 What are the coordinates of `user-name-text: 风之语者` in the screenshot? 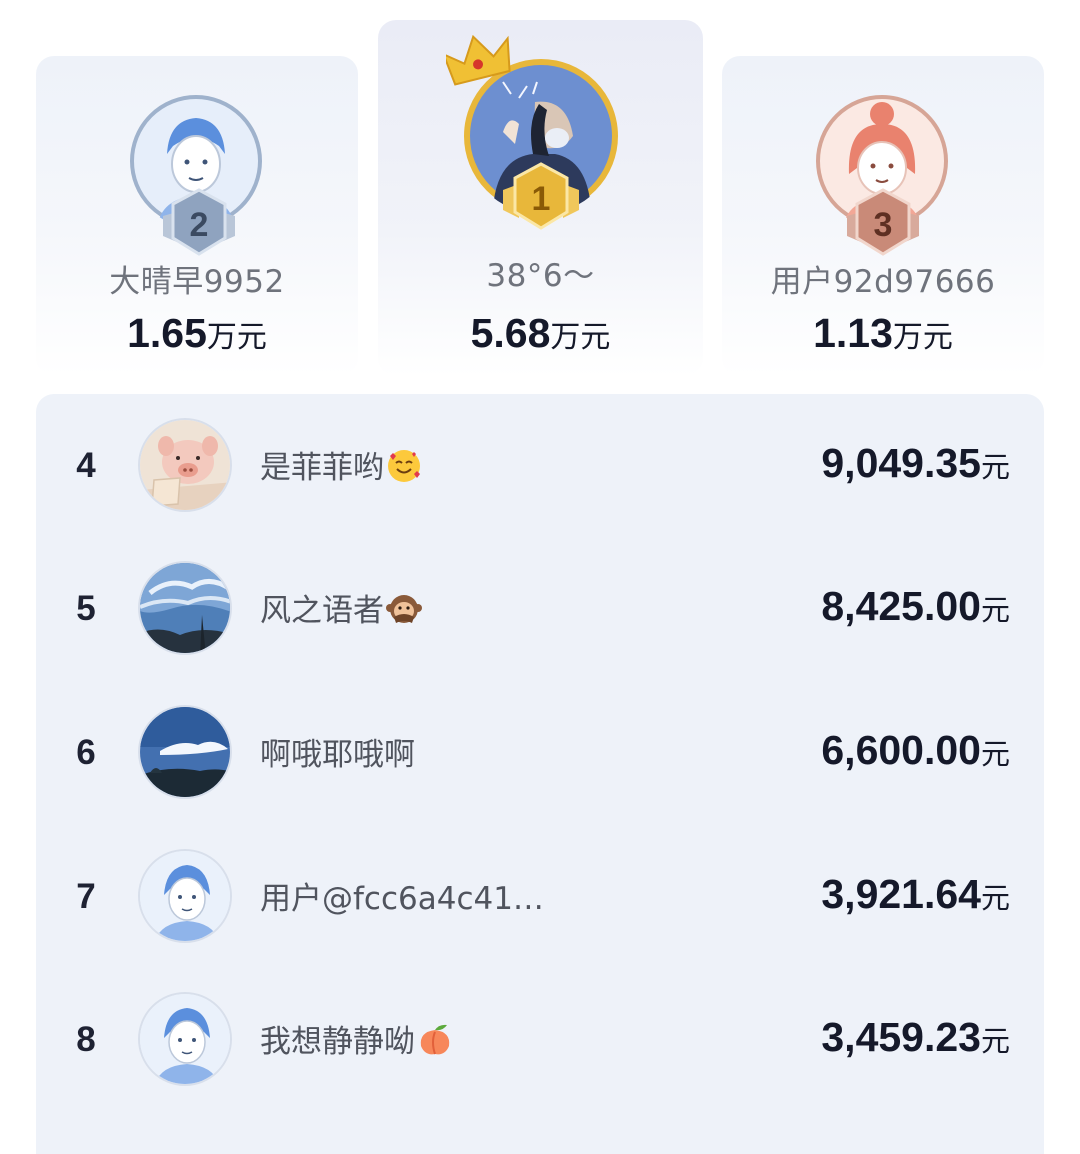 It's located at (322, 611).